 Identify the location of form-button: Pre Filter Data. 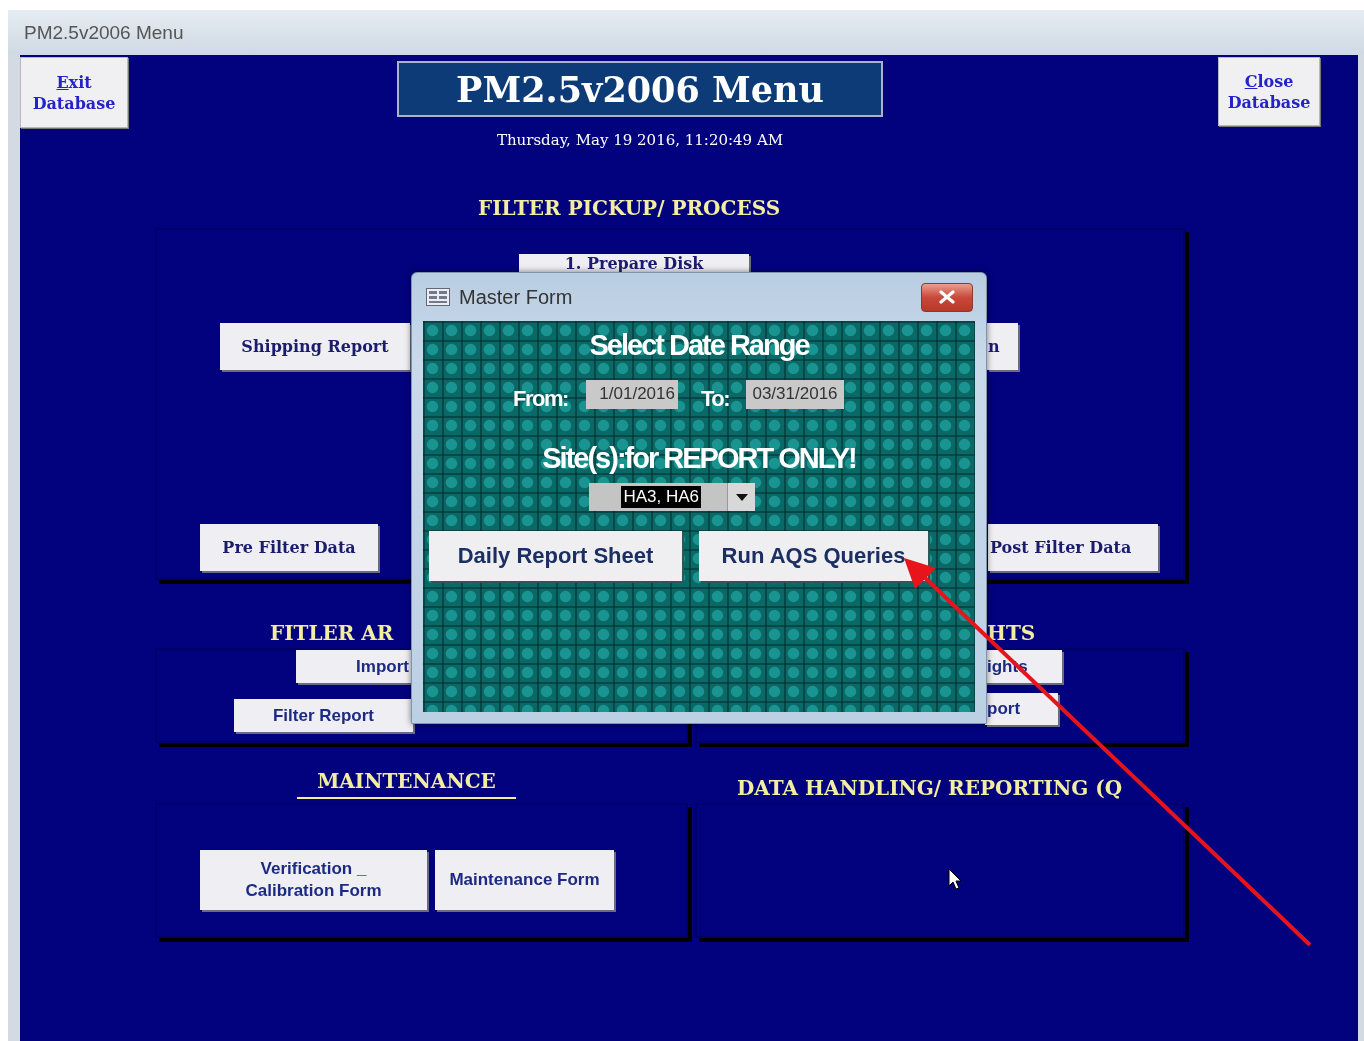
(289, 547).